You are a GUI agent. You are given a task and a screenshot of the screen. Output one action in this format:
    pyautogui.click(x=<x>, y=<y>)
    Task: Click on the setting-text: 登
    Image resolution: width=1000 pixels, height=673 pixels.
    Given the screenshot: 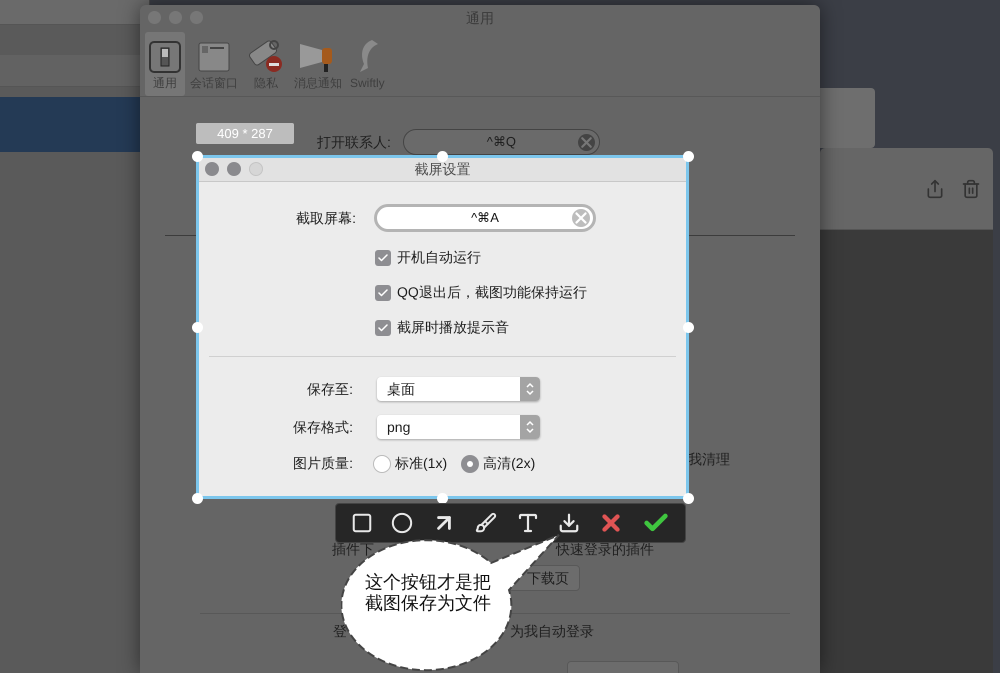 What is the action you would take?
    pyautogui.click(x=340, y=631)
    